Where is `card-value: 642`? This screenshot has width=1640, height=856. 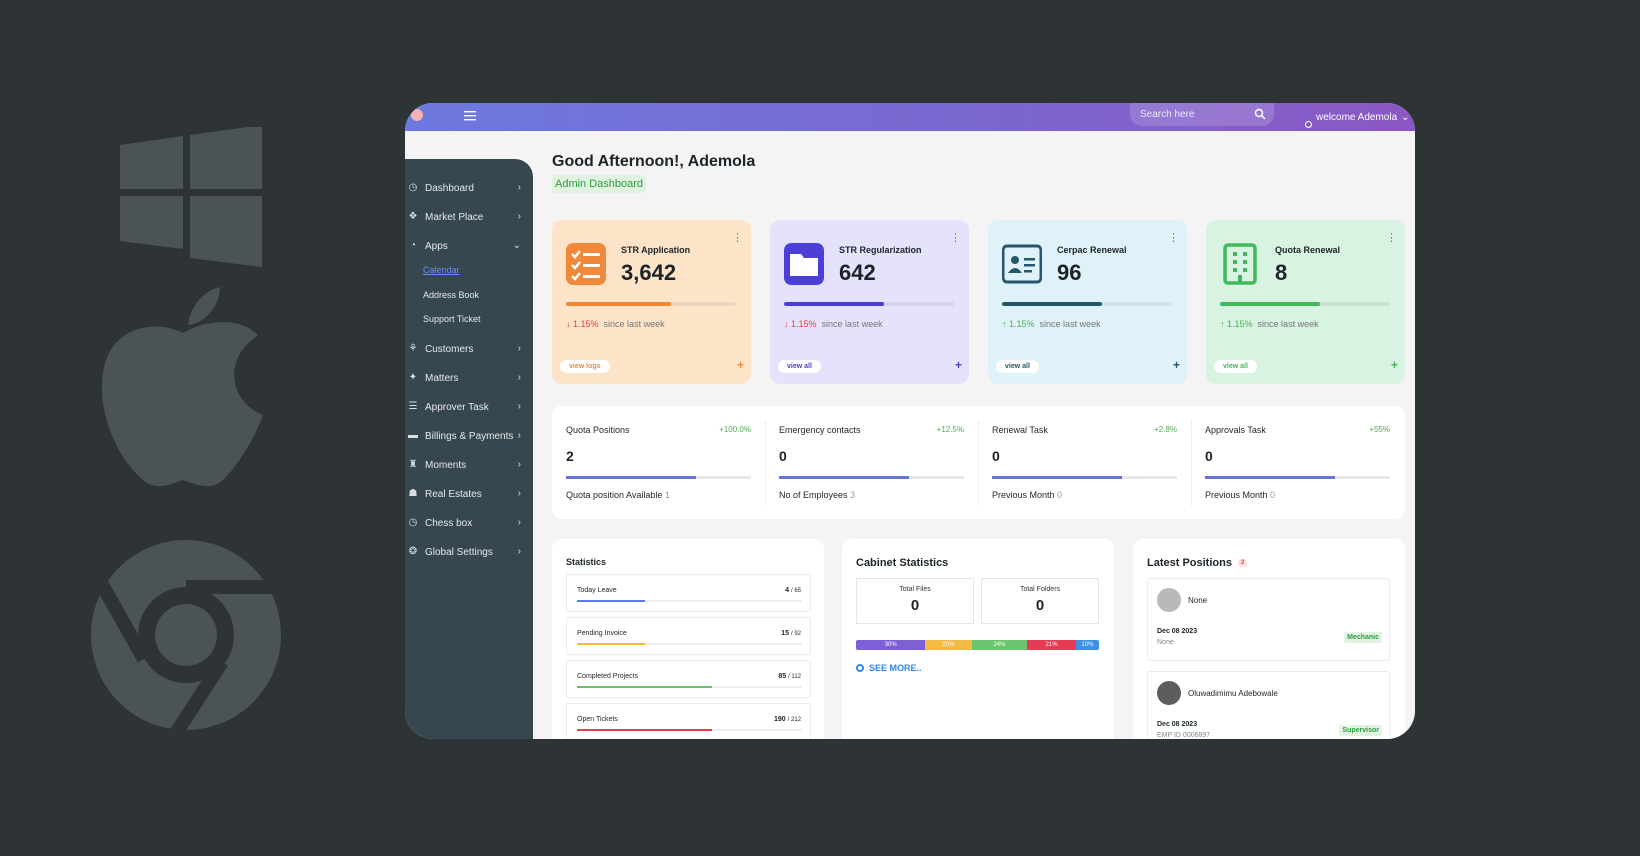 card-value: 642 is located at coordinates (857, 272).